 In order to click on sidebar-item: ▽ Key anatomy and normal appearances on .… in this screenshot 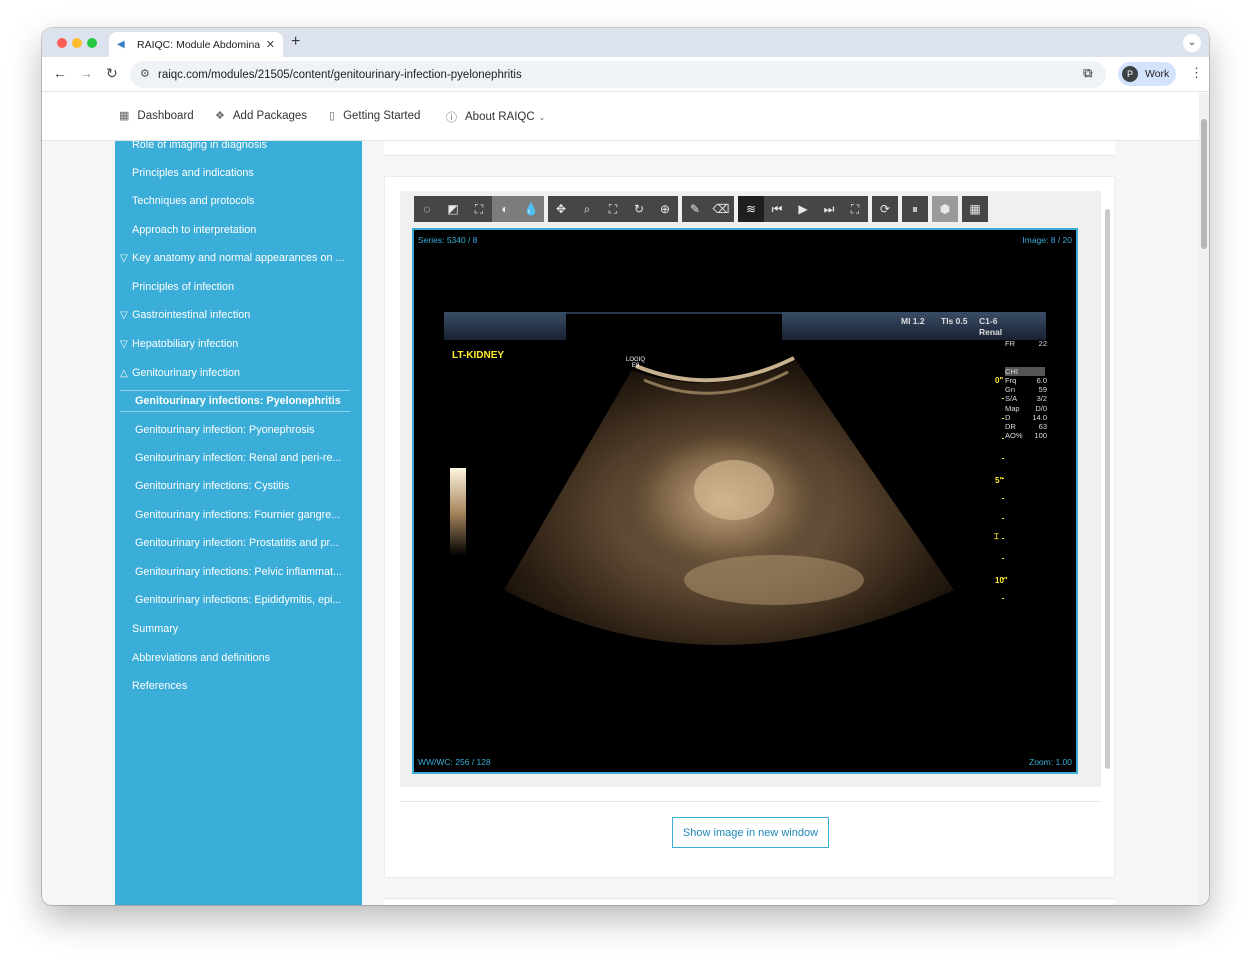, I will do `click(235, 258)`.